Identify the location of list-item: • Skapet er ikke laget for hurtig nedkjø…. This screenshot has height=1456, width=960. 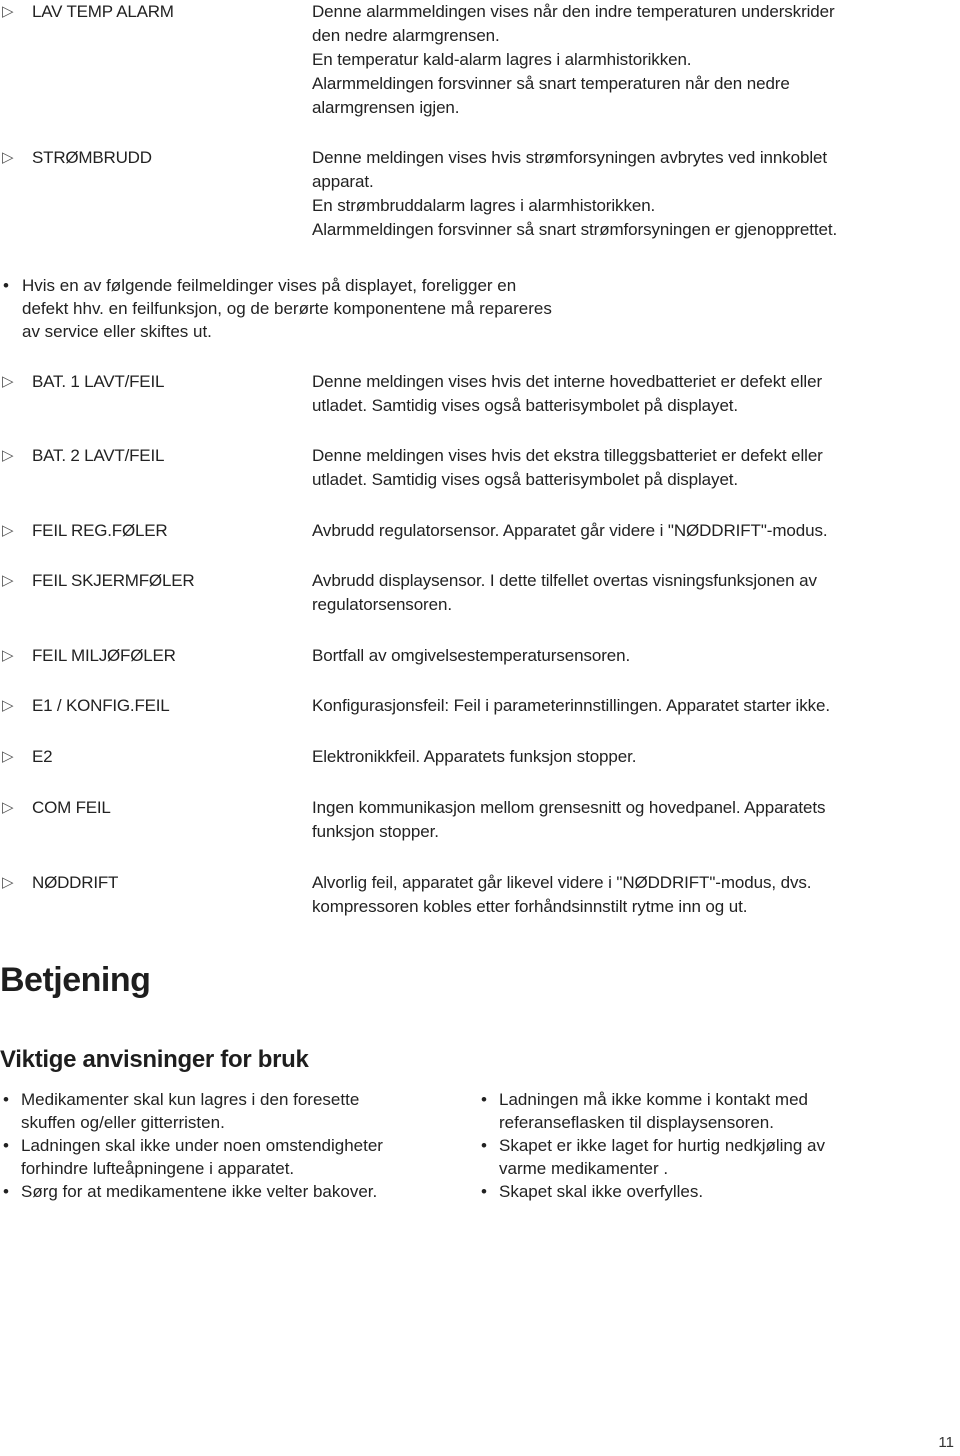
(708, 1157).